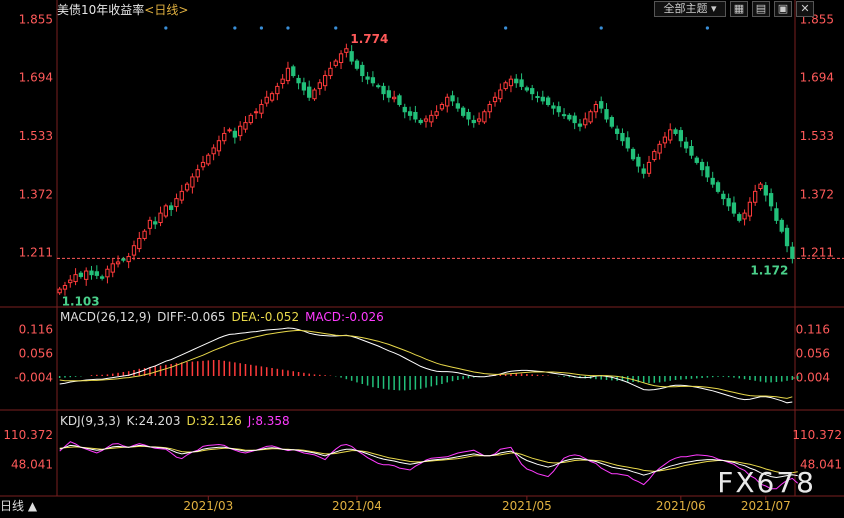 This screenshot has width=844, height=518. I want to click on last-value-label: 1.172, so click(769, 270).